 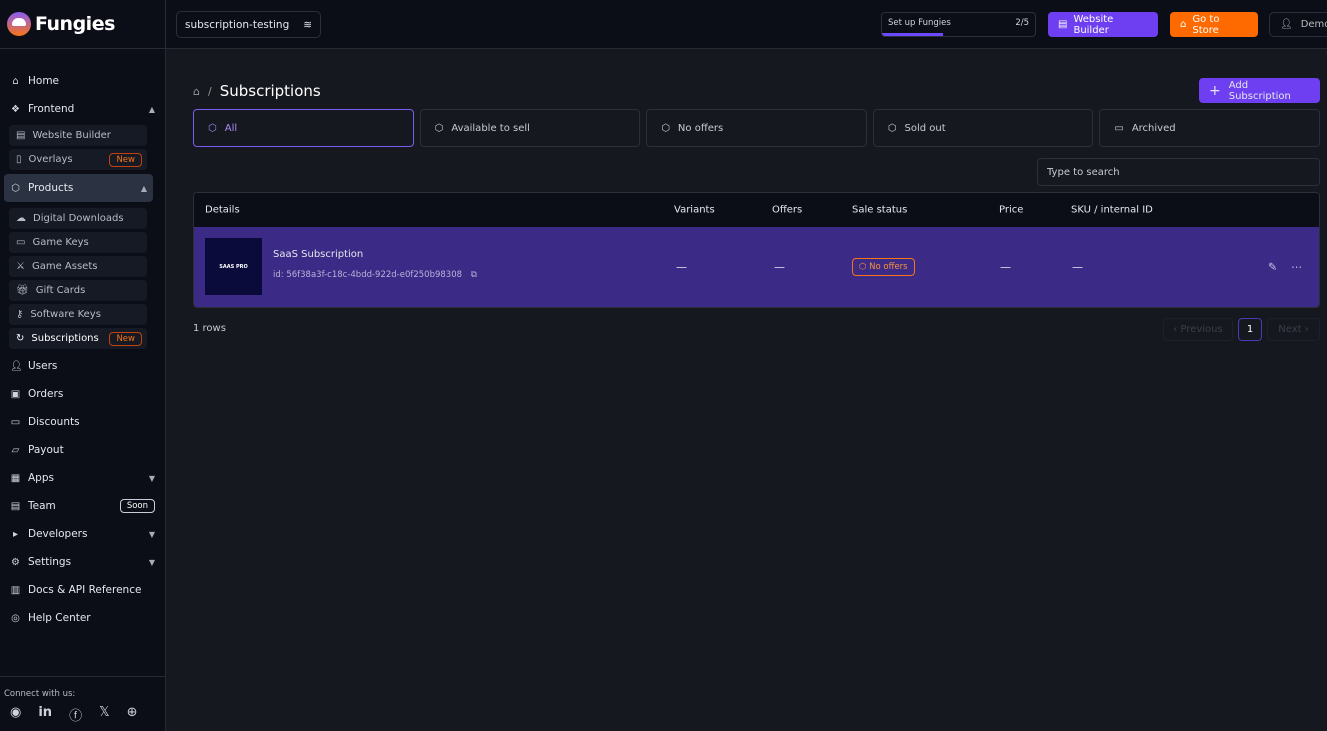 What do you see at coordinates (15, 478) in the screenshot?
I see `apps-icon: ▦` at bounding box center [15, 478].